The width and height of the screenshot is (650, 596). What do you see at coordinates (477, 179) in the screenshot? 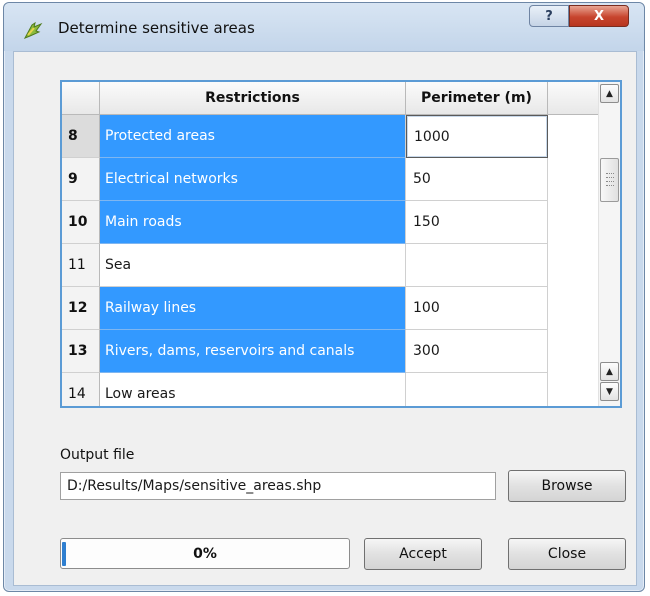
I see `perimeter-cell: 50` at bounding box center [477, 179].